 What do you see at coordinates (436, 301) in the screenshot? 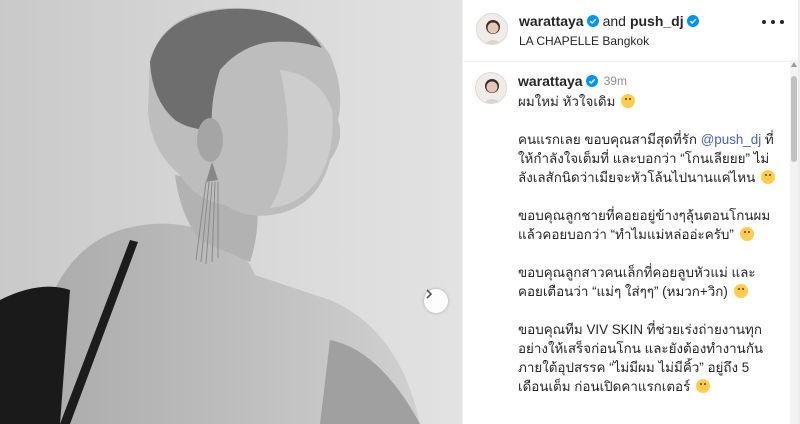
I see `next-photo-button` at bounding box center [436, 301].